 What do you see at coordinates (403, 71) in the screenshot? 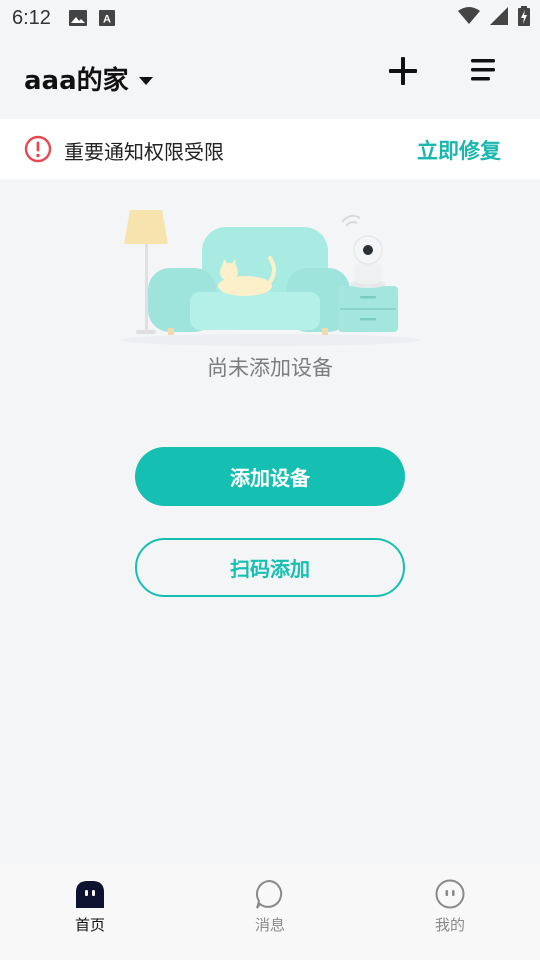
I see `add-device-plus-button` at bounding box center [403, 71].